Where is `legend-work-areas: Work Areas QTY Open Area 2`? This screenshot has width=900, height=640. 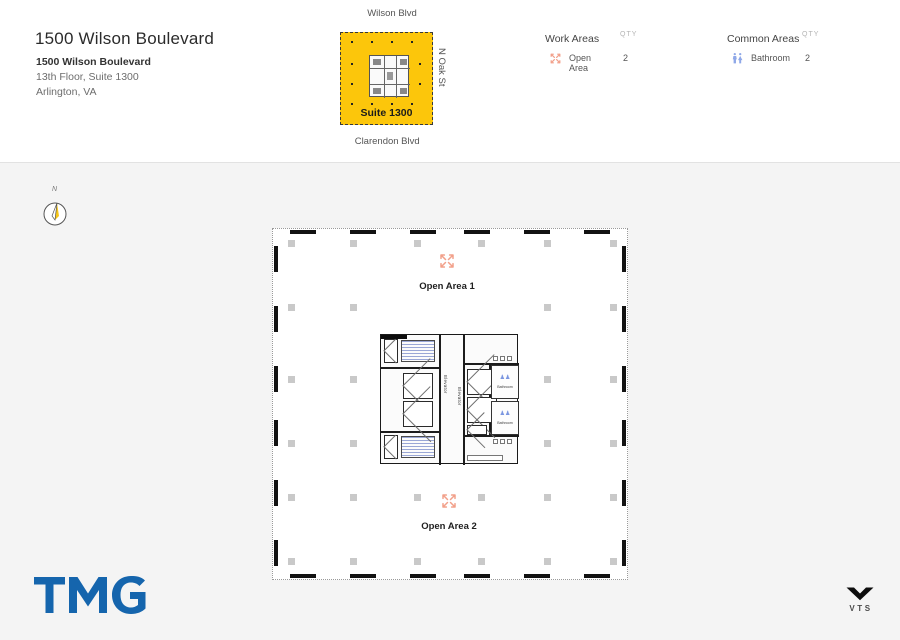 legend-work-areas: Work Areas QTY Open Area 2 is located at coordinates (590, 51).